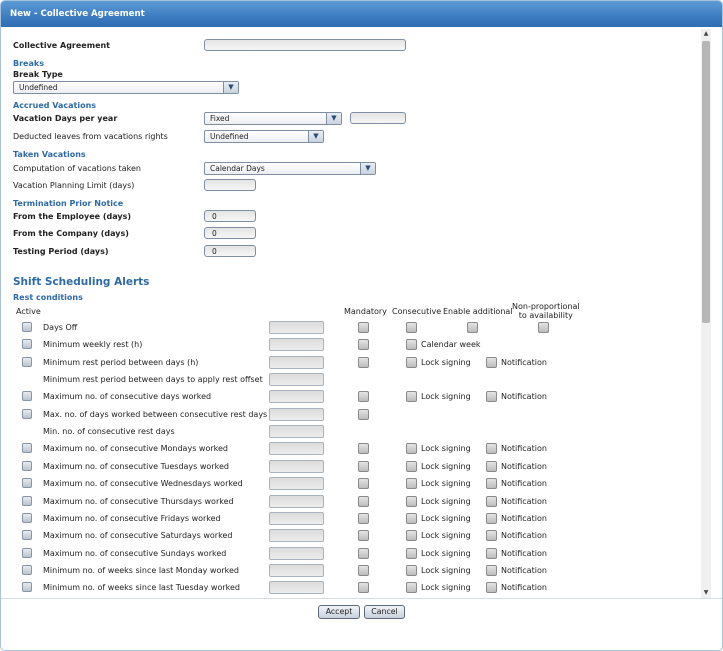  I want to click on cancel-button: Cancel, so click(384, 612).